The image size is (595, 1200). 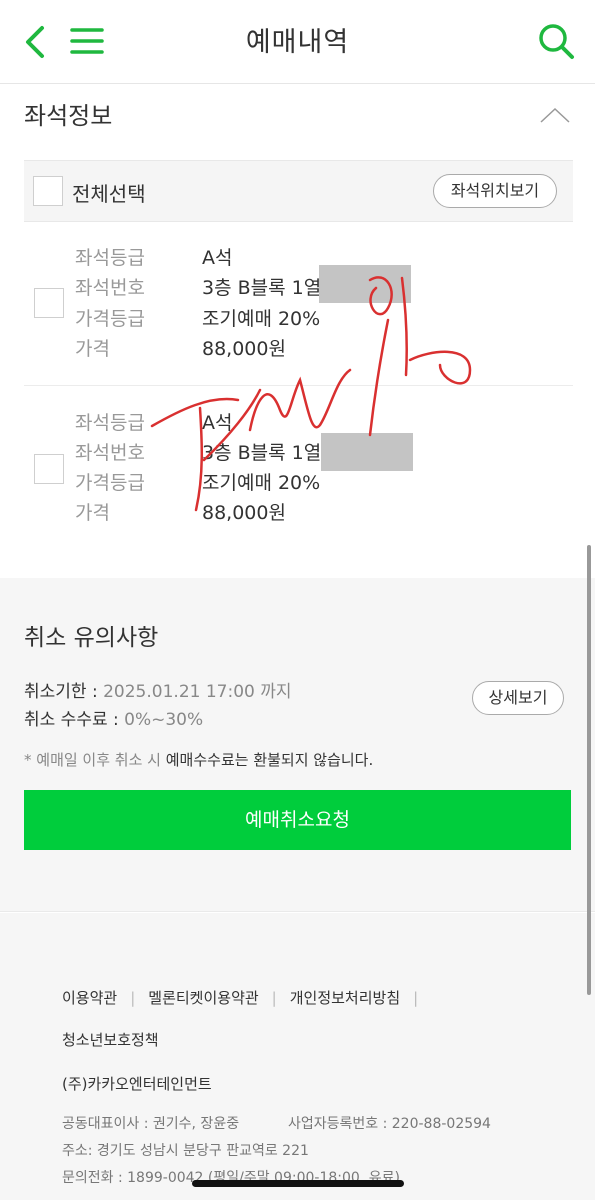 What do you see at coordinates (298, 1183) in the screenshot?
I see `home-indicator` at bounding box center [298, 1183].